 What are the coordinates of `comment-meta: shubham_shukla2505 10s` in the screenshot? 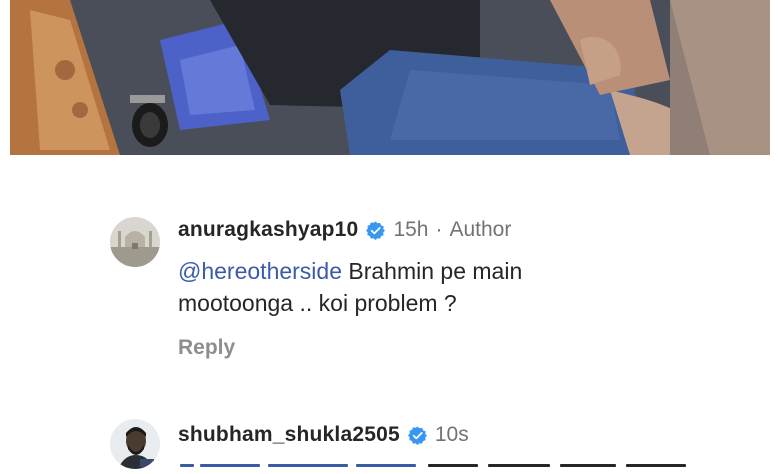 It's located at (323, 435).